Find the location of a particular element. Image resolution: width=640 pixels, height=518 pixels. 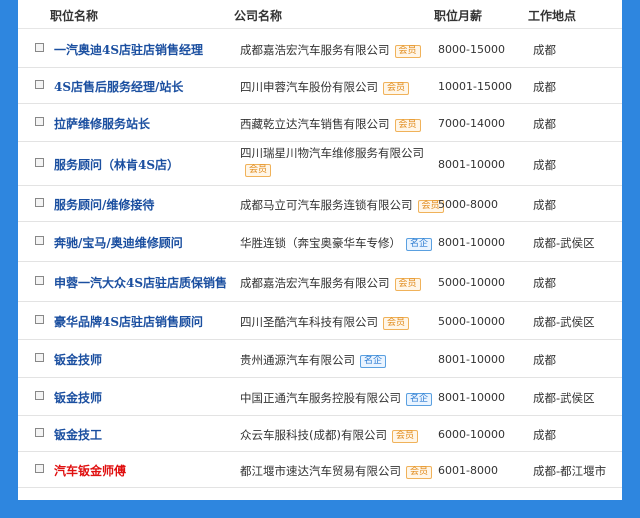

company-name-link: 成都马立可汽车服务连锁有限公司 会员 is located at coordinates (342, 205).